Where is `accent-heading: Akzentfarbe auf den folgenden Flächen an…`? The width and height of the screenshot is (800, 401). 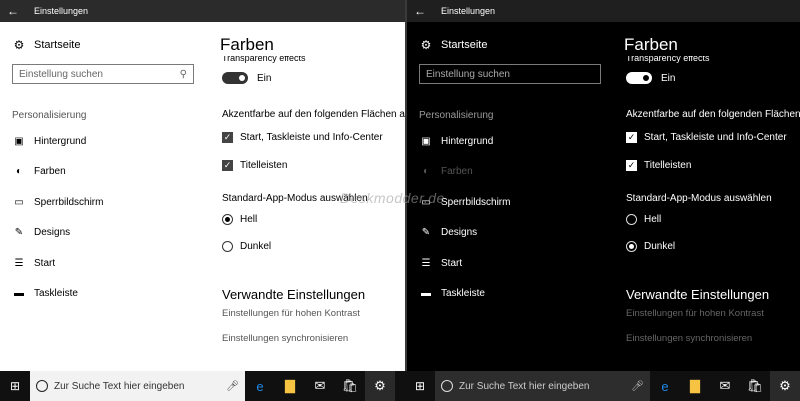 accent-heading: Akzentfarbe auf den folgenden Flächen an… is located at coordinates (713, 114).